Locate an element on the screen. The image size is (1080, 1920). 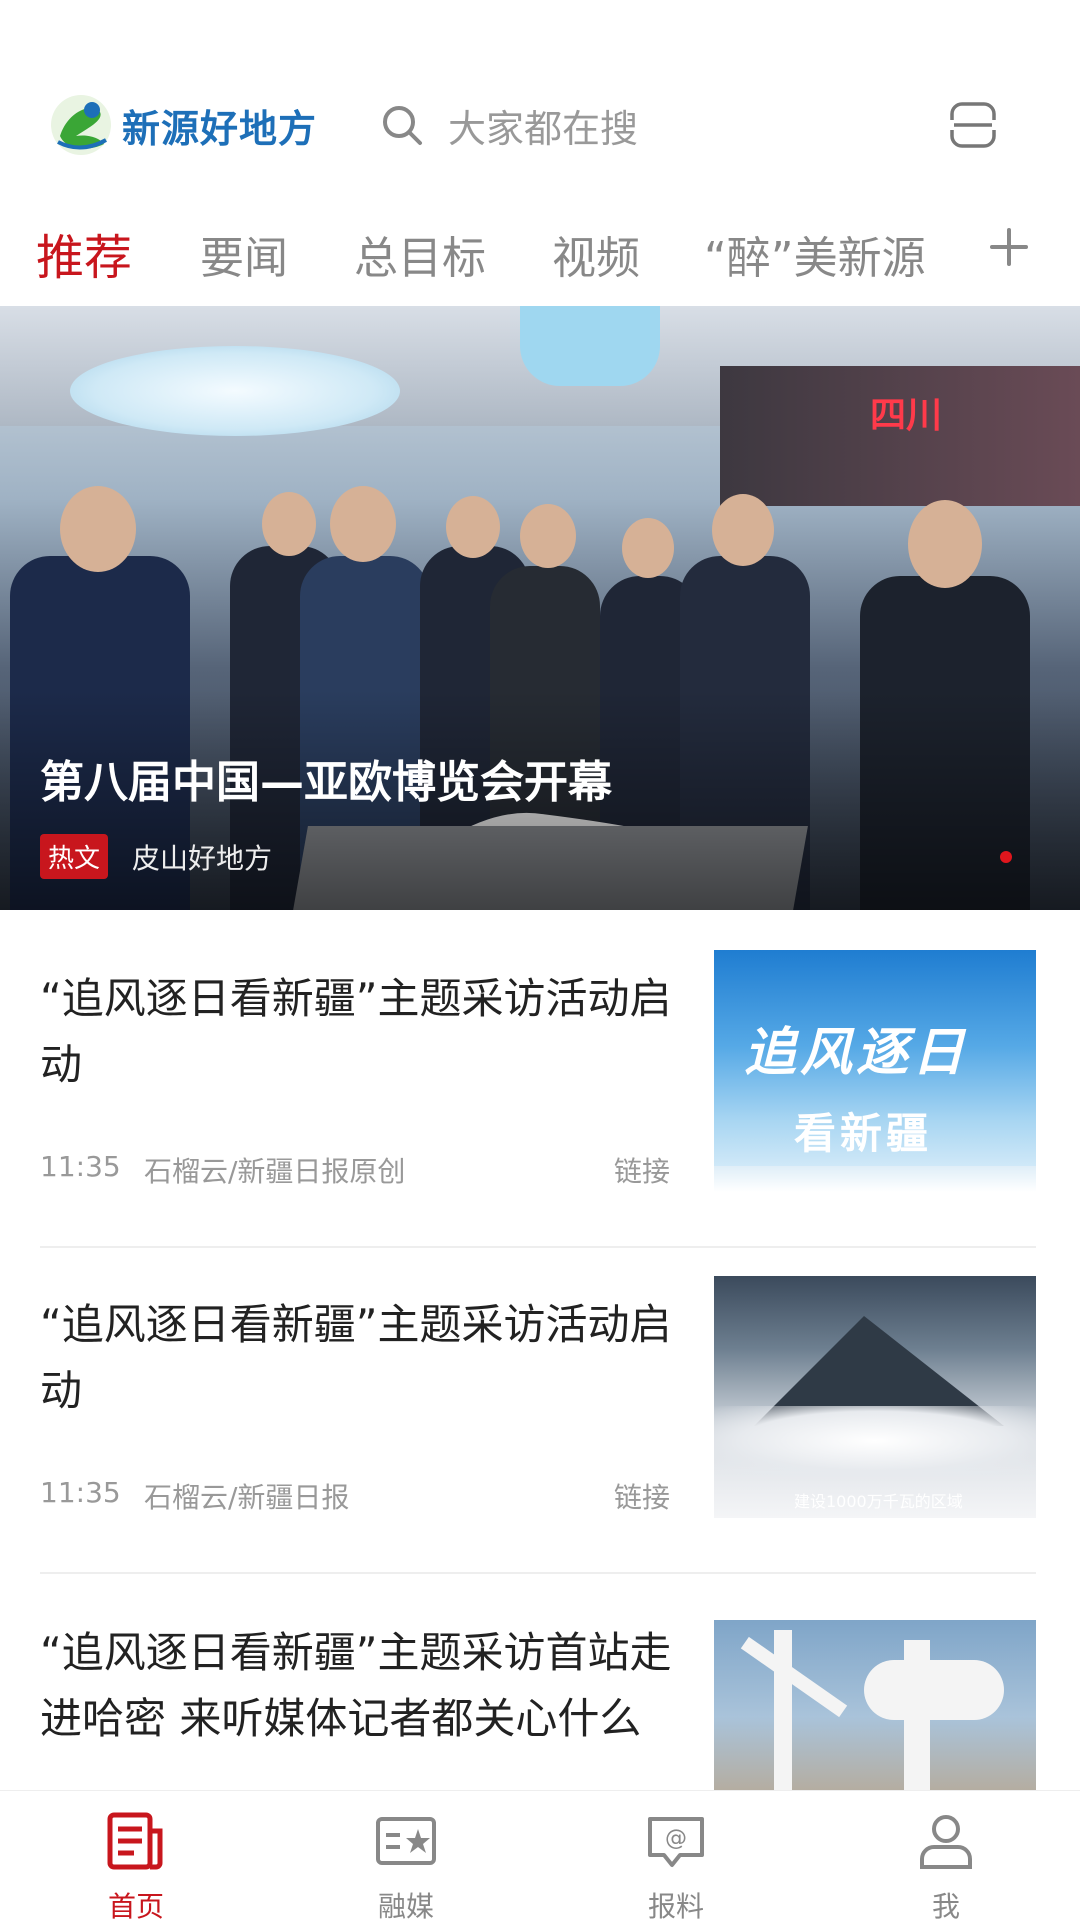
hero-canopy is located at coordinates (235, 391).